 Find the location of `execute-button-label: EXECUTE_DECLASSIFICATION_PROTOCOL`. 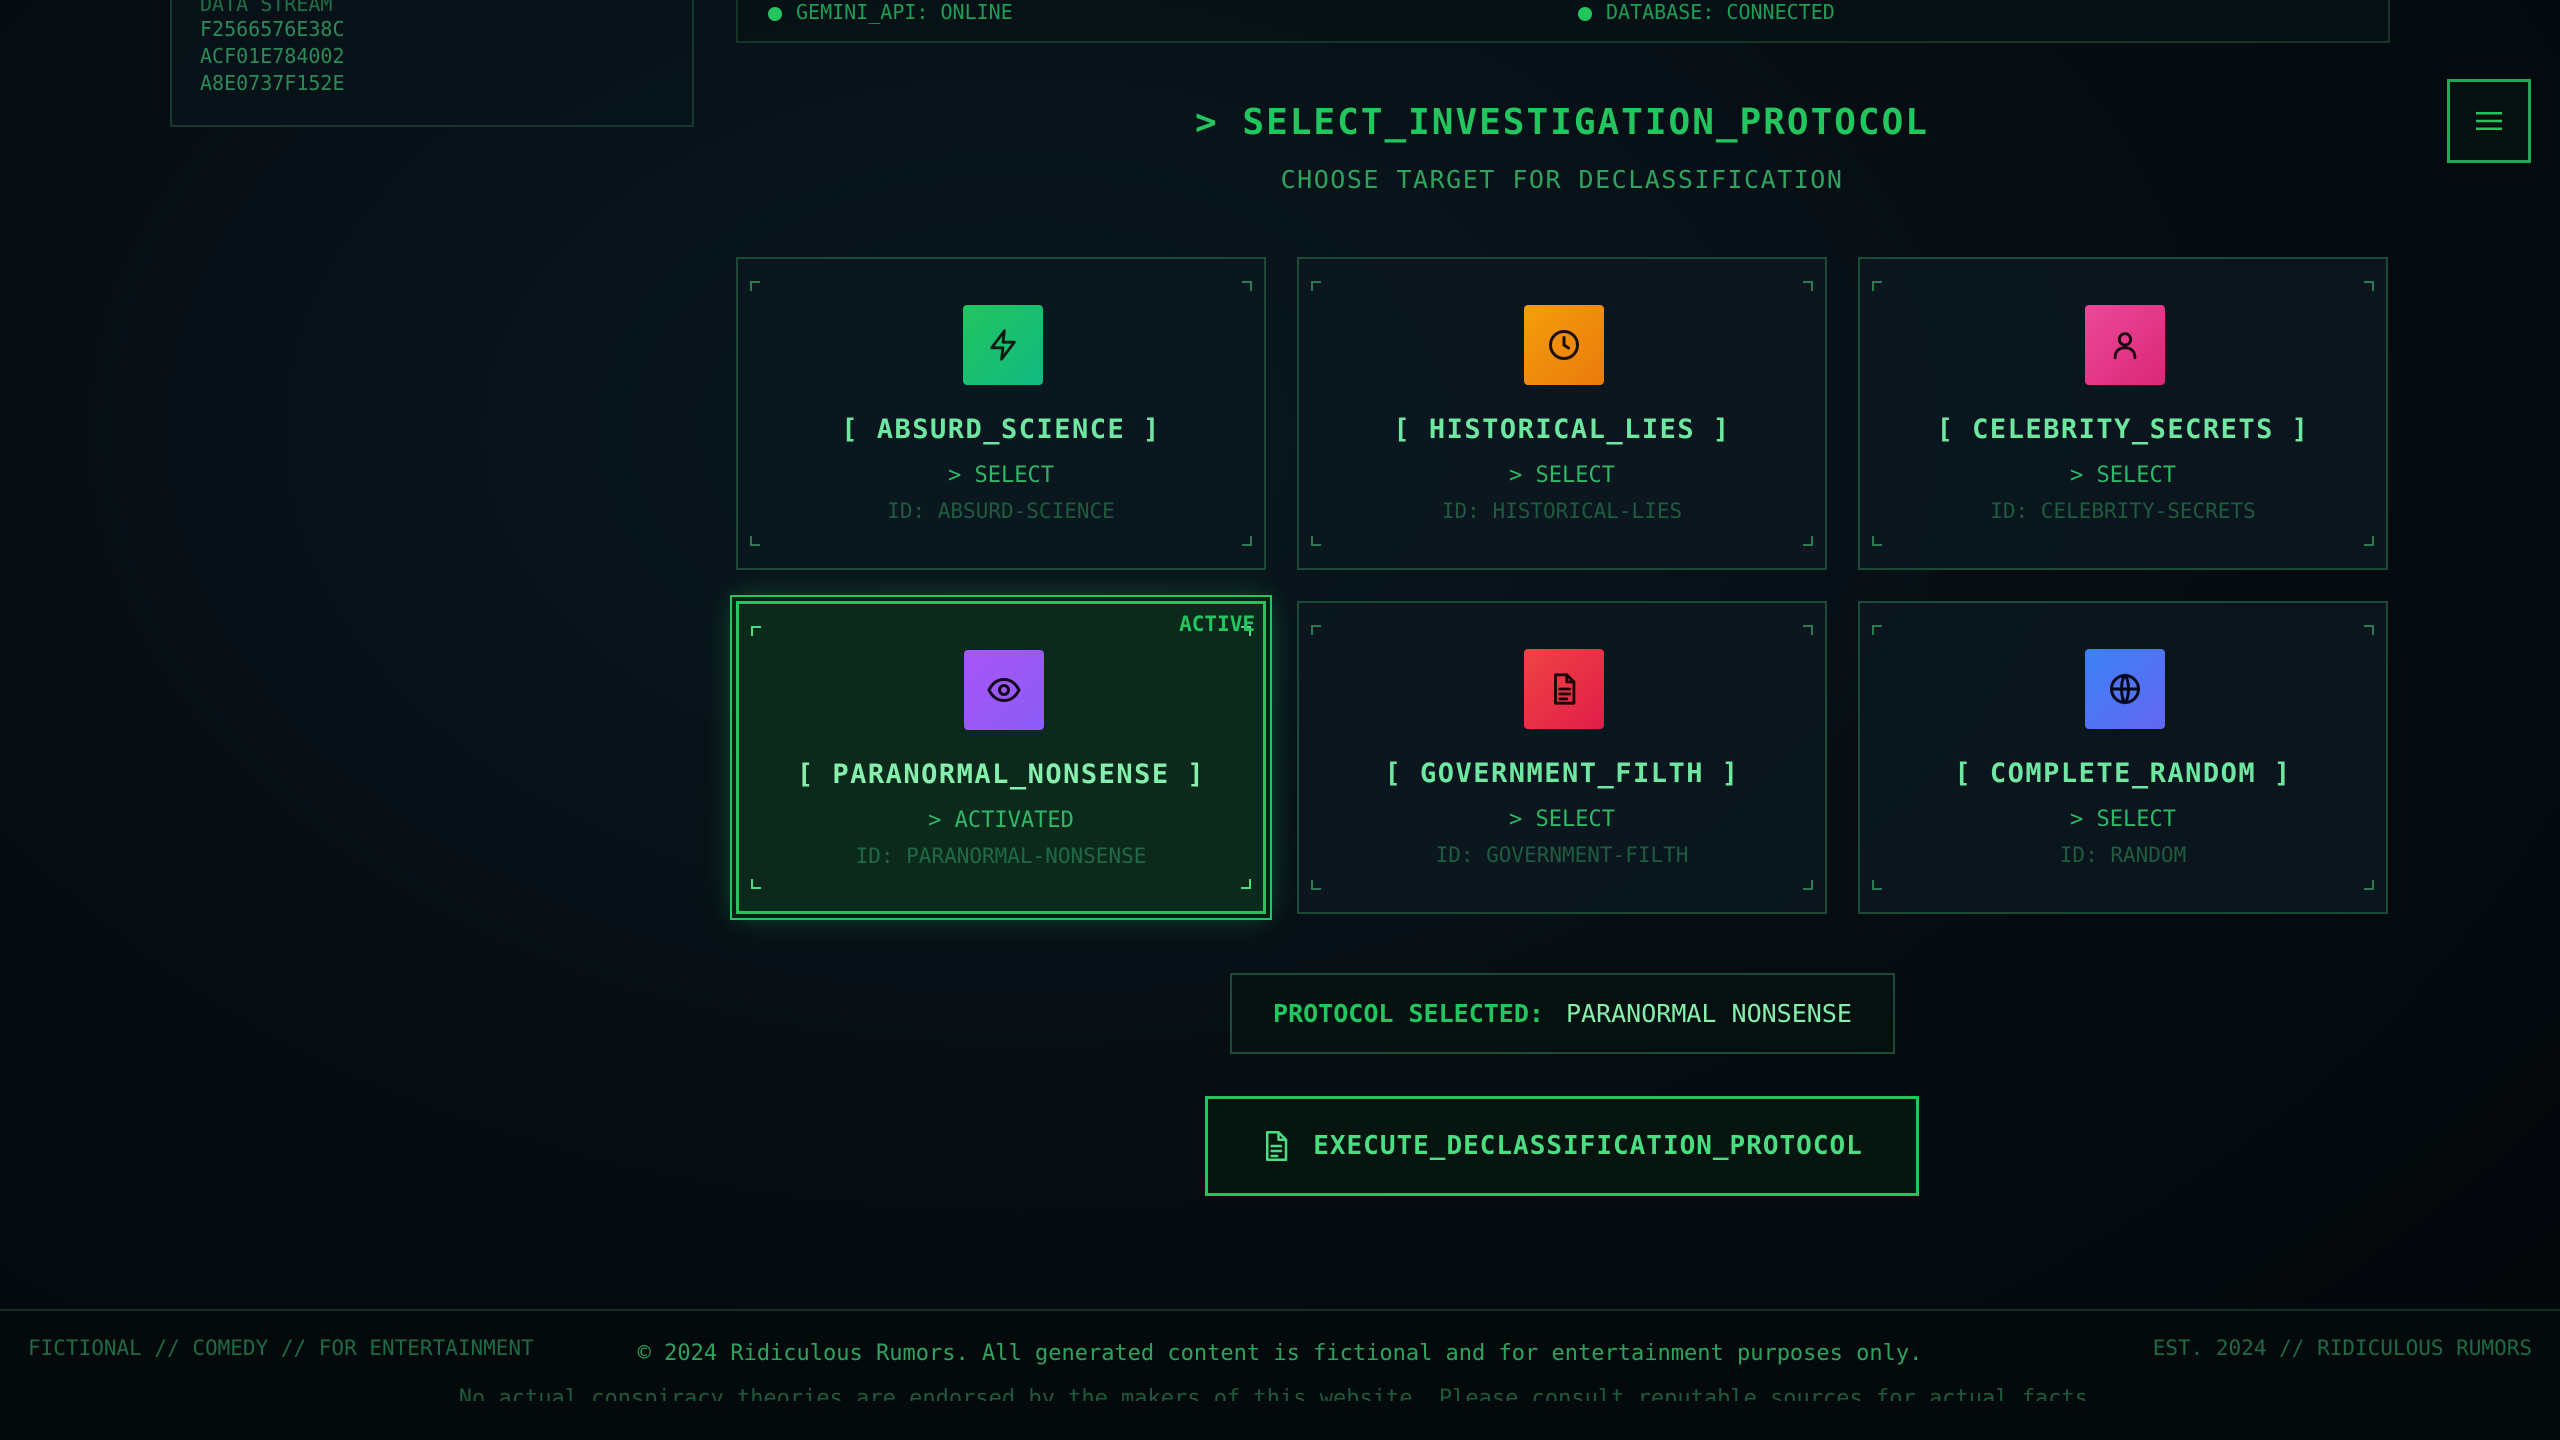

execute-button-label: EXECUTE_DECLASSIFICATION_PROTOCOL is located at coordinates (1588, 1146).